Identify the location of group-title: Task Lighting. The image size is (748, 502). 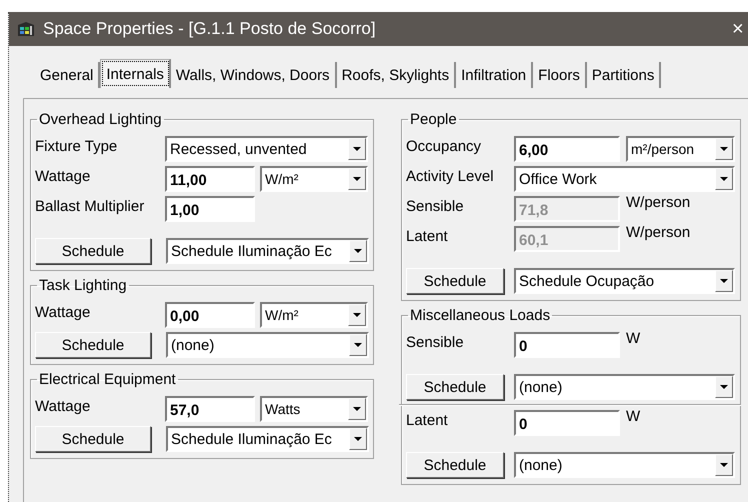
(83, 285).